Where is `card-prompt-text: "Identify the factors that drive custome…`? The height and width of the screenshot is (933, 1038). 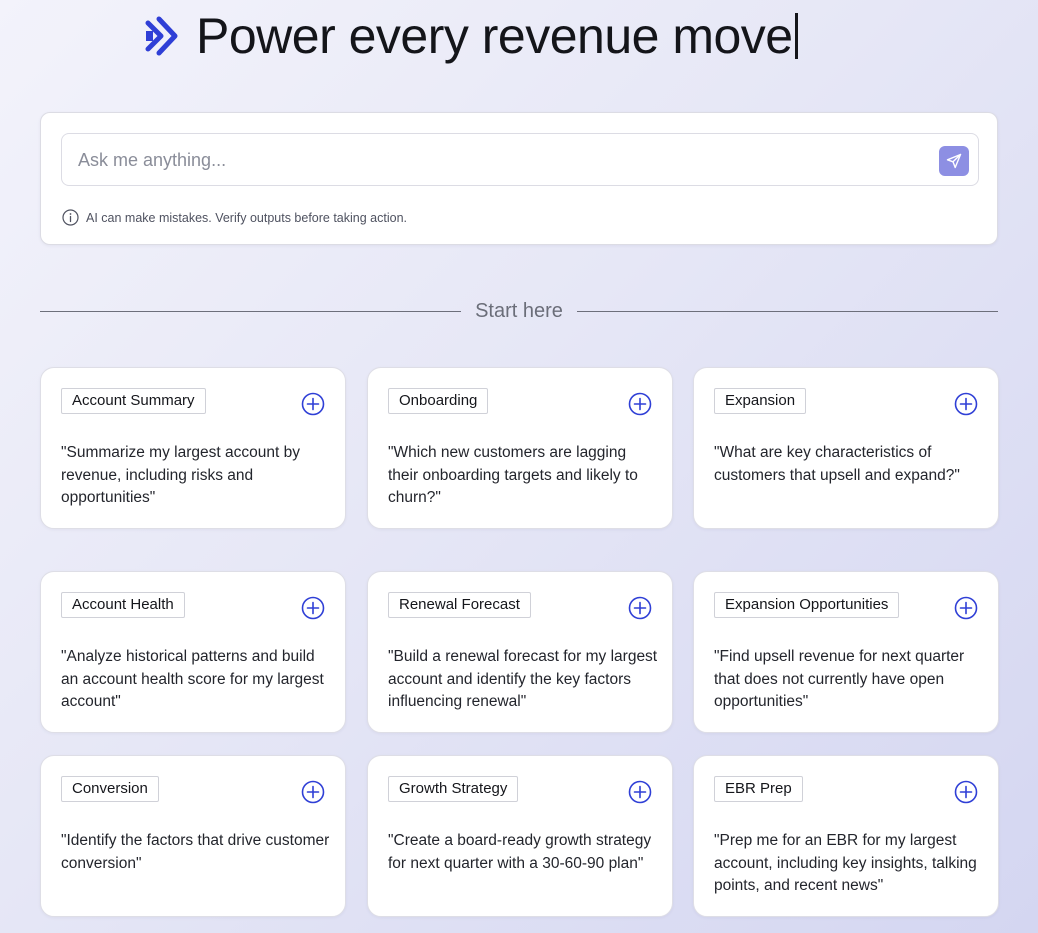 card-prompt-text: "Identify the factors that drive custome… is located at coordinates (195, 852).